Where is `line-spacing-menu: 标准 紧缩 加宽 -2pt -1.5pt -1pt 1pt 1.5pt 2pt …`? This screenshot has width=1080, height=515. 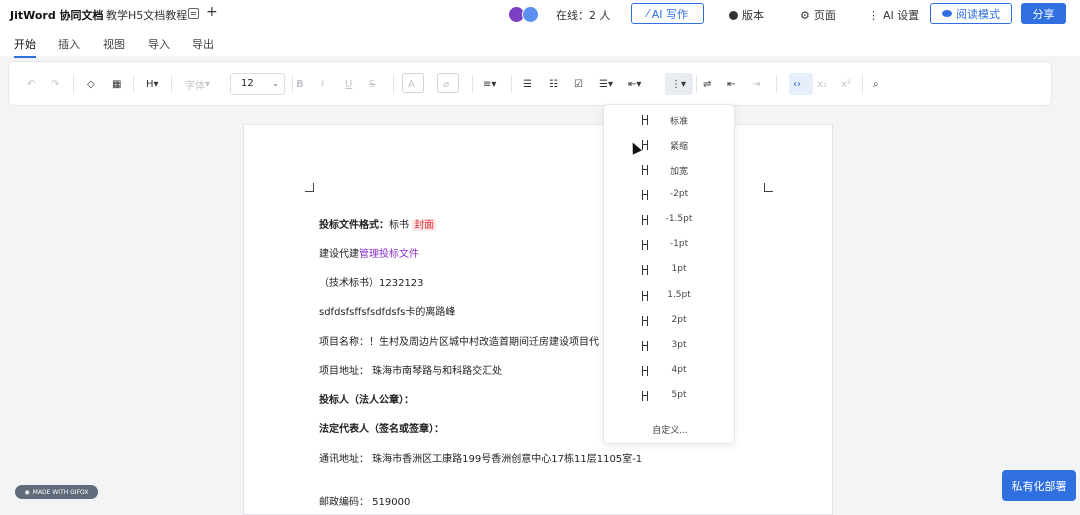
line-spacing-menu: 标准 紧缩 加宽 -2pt -1.5pt -1pt 1pt 1.5pt 2pt … is located at coordinates (669, 274).